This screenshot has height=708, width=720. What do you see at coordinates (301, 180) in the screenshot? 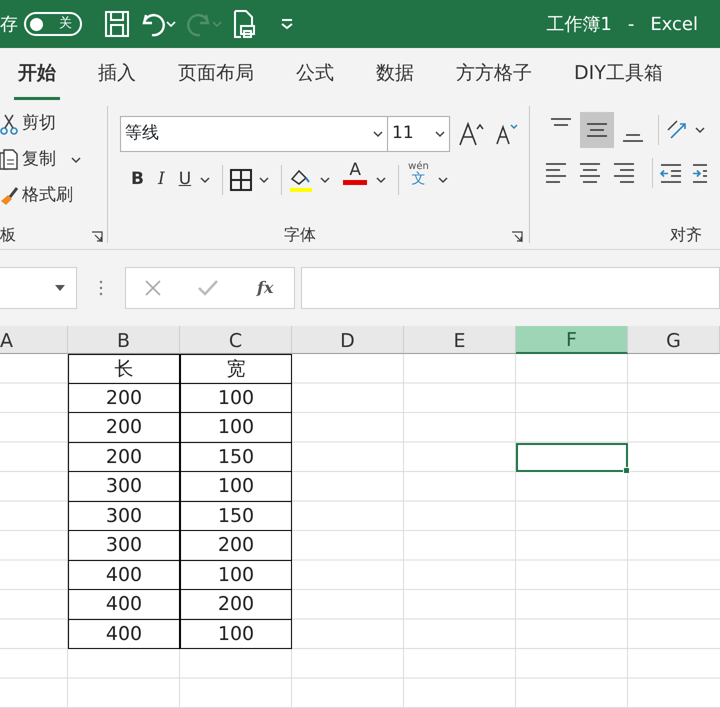
I see `fill-color-icon` at bounding box center [301, 180].